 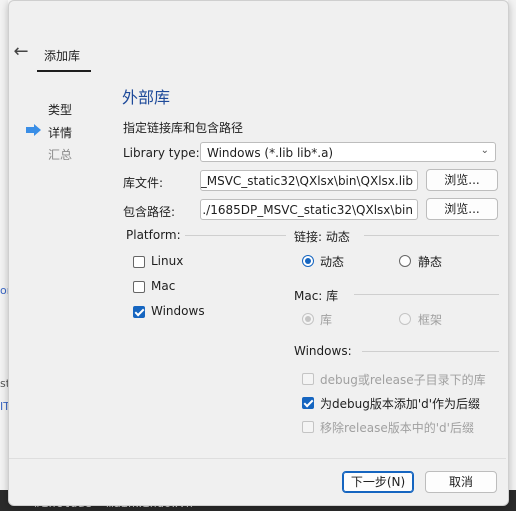 I want to click on next-button: 下一步(N), so click(x=378, y=482).